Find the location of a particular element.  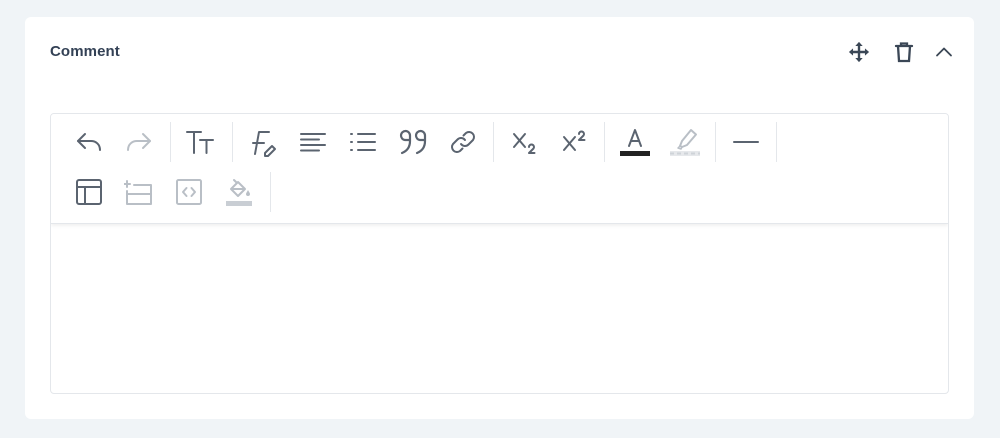

move-button is located at coordinates (859, 52).